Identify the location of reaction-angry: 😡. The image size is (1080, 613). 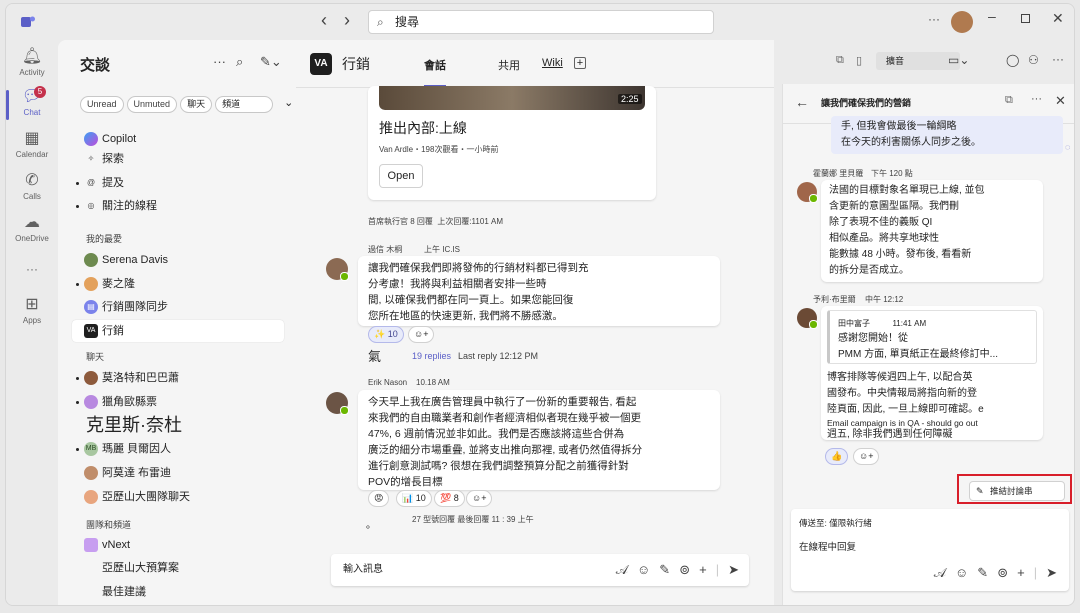
(379, 498).